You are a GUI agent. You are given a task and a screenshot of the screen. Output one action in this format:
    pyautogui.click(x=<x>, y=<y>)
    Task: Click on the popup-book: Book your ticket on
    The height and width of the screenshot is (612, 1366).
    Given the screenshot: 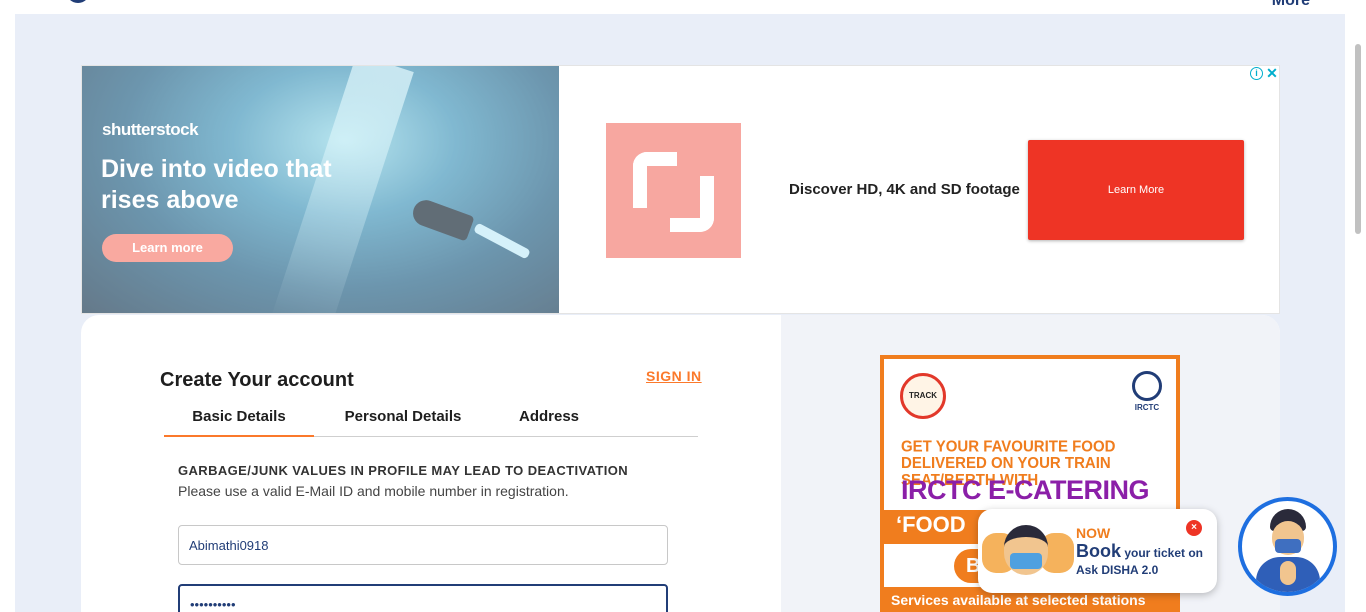 What is the action you would take?
    pyautogui.click(x=1139, y=551)
    